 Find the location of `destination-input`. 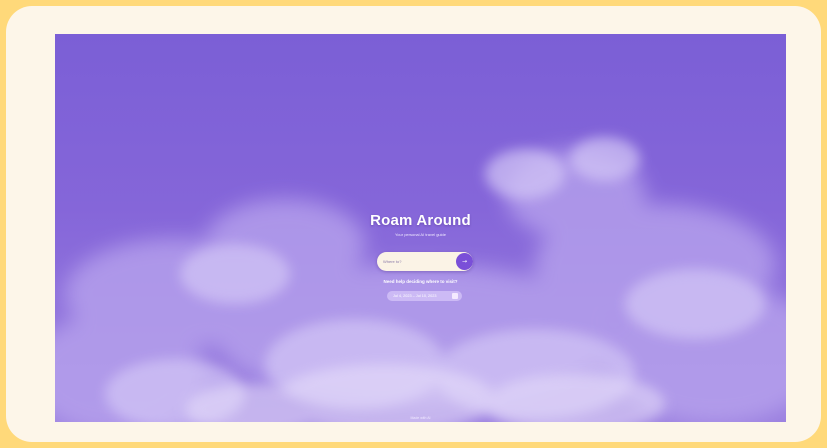

destination-input is located at coordinates (417, 261).